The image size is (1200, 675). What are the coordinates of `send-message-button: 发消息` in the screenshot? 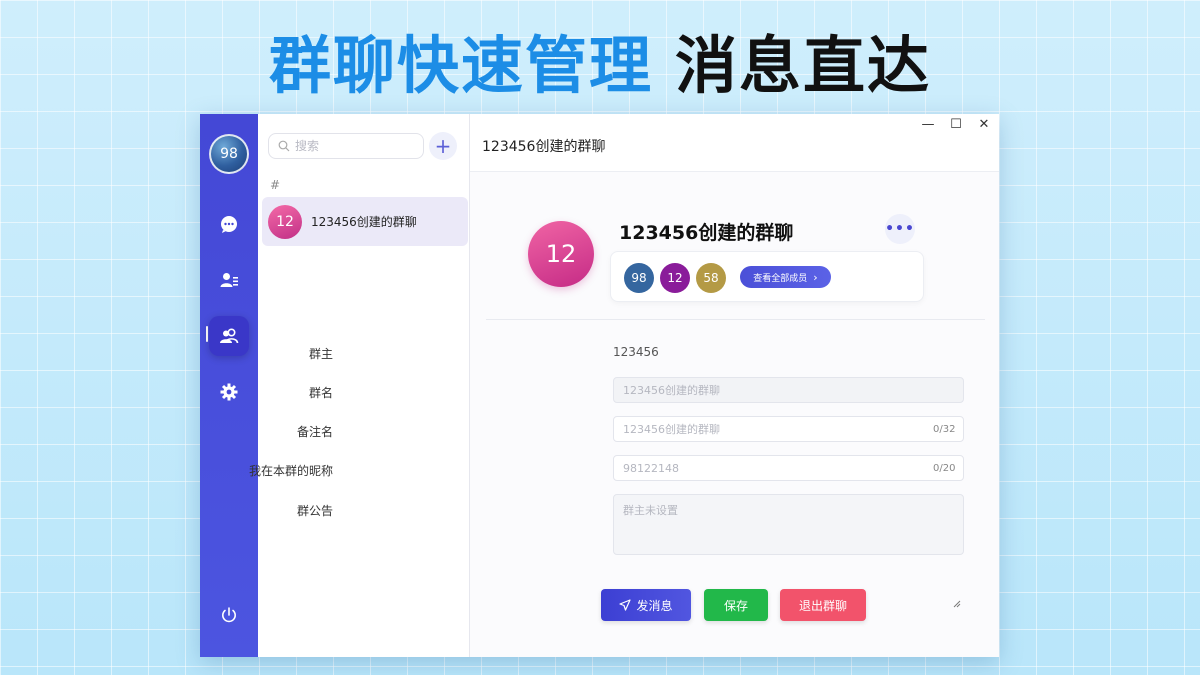 It's located at (646, 605).